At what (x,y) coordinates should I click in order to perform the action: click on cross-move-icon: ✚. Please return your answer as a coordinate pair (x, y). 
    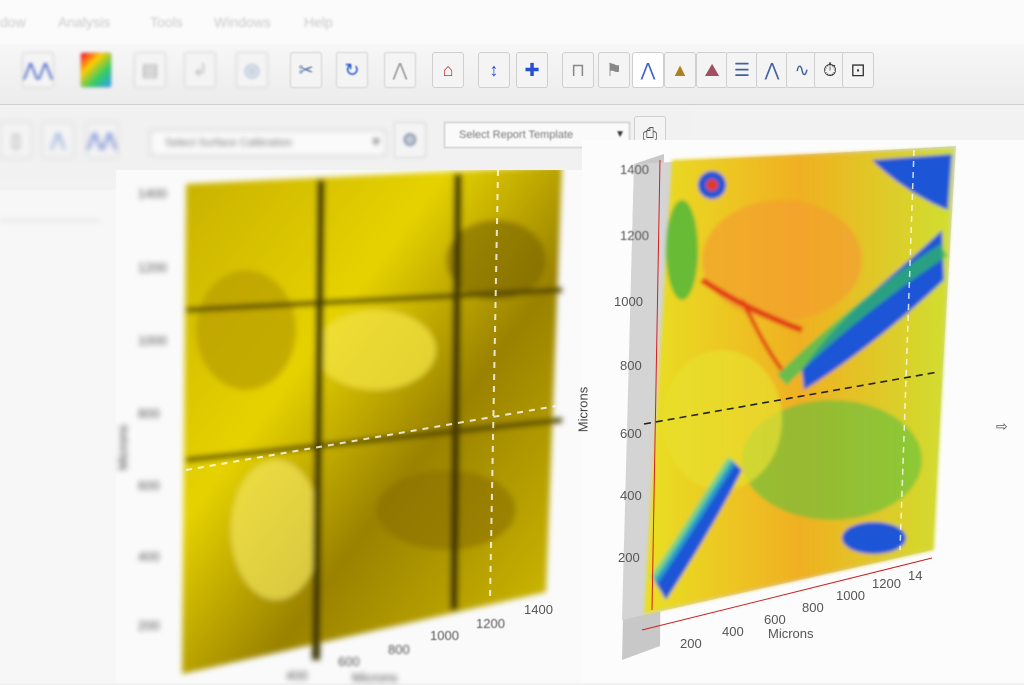
    Looking at the image, I should click on (532, 70).